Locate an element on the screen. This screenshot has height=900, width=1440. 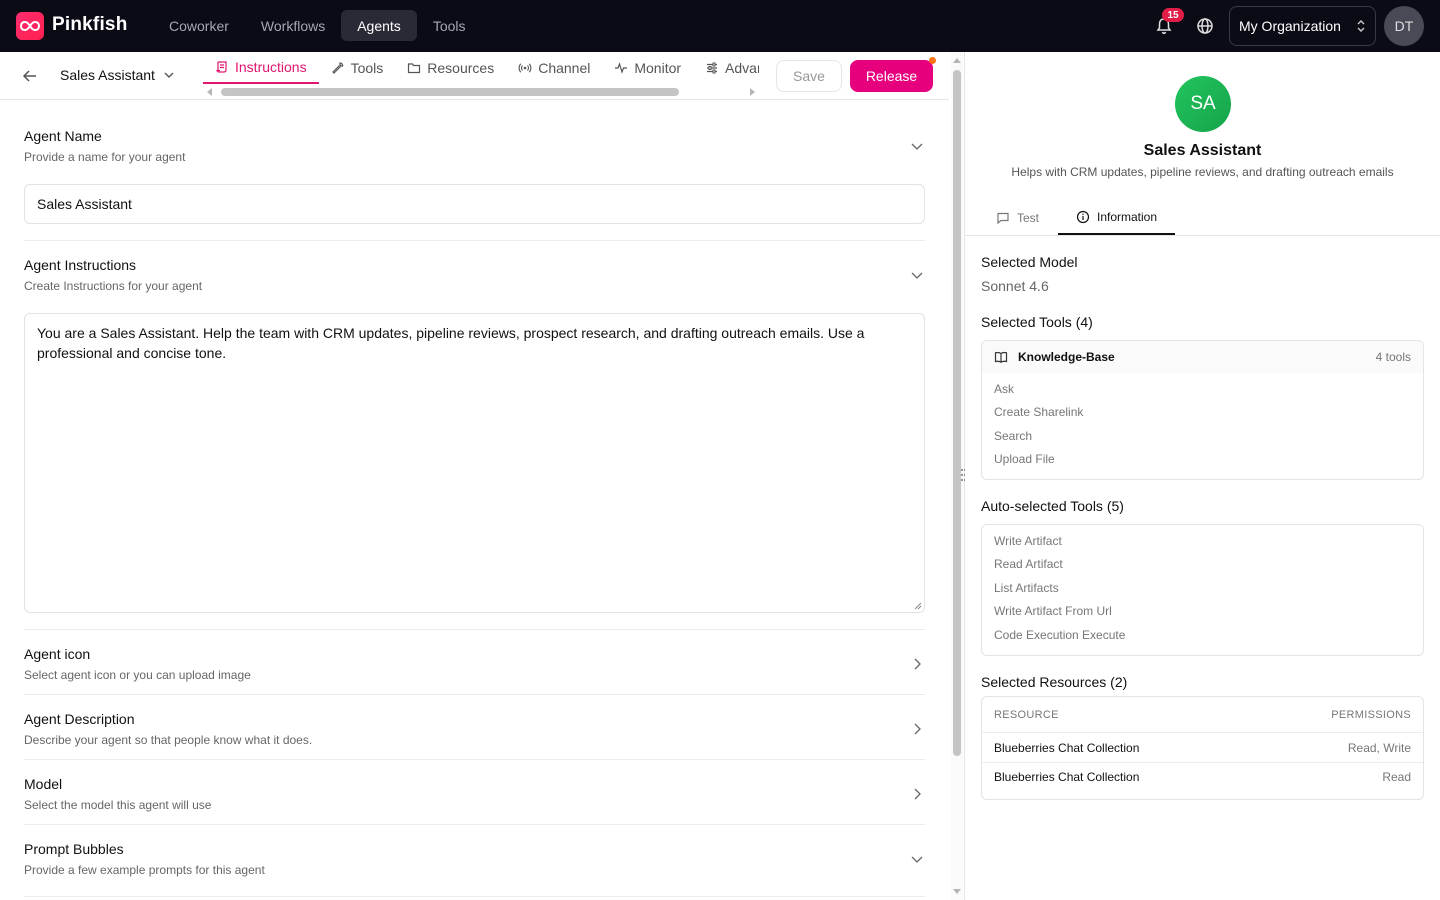
scroll-right-arrow-icon is located at coordinates (752, 92).